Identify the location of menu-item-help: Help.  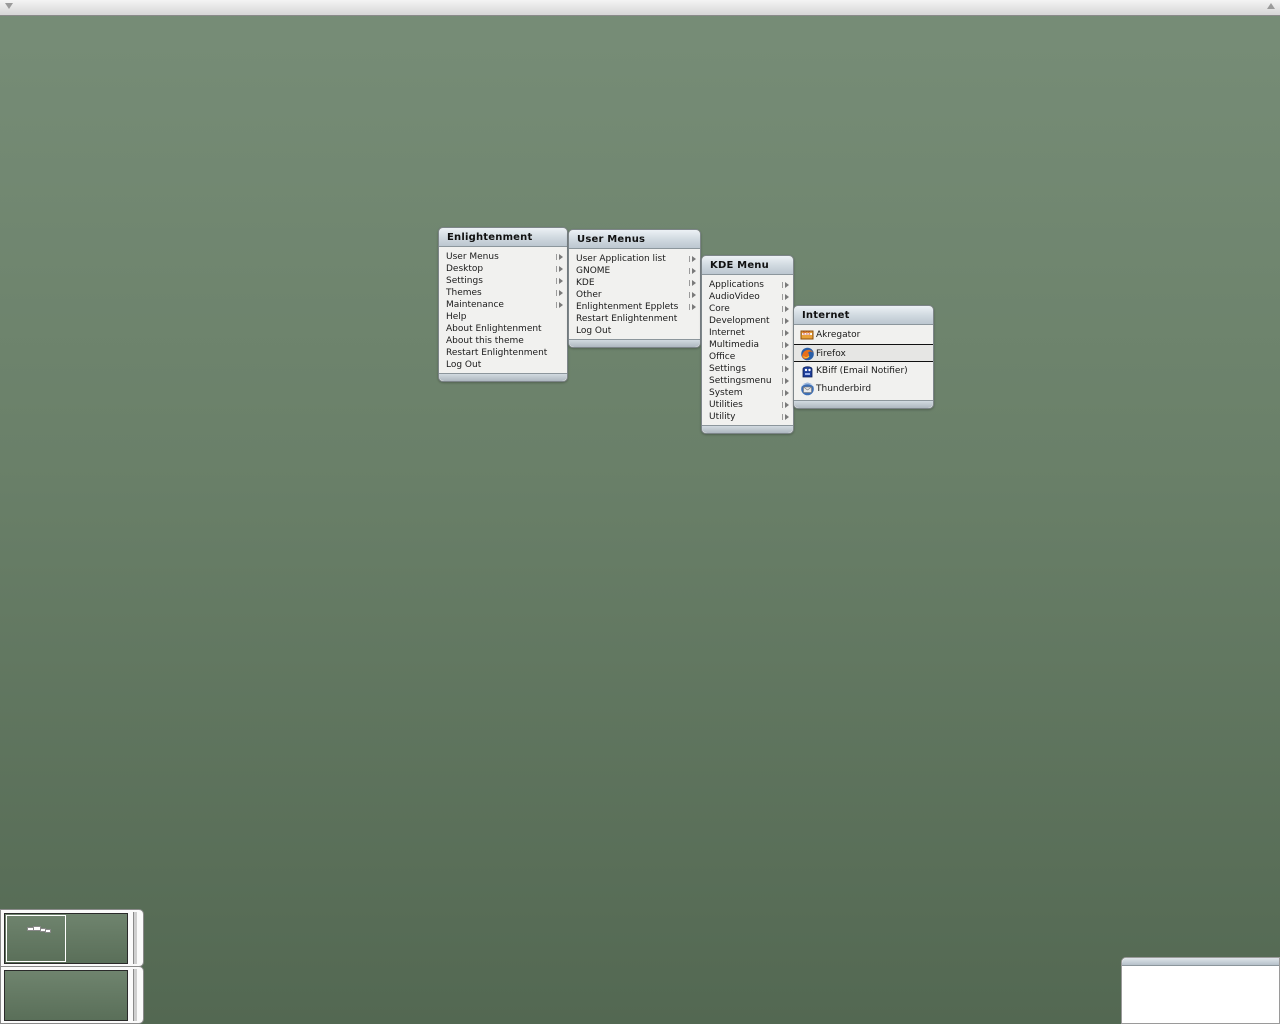
(503, 317).